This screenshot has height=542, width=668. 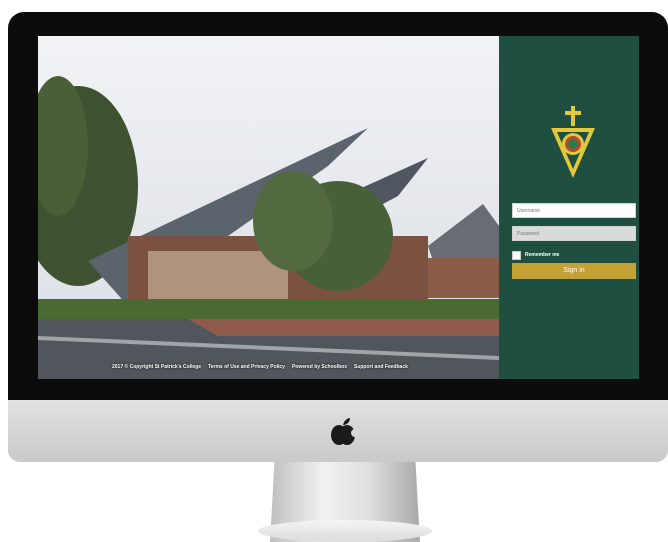 I want to click on remember-me-checkbox, so click(x=516, y=255).